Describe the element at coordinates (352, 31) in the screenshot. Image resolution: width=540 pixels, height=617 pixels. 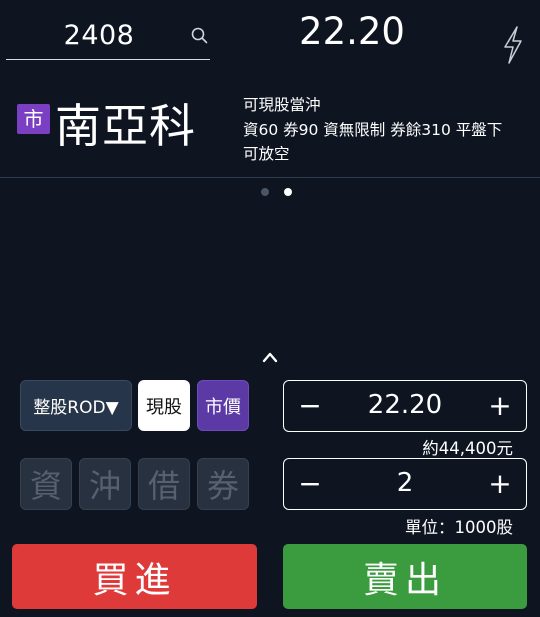
I see `current-price: 22.20` at that location.